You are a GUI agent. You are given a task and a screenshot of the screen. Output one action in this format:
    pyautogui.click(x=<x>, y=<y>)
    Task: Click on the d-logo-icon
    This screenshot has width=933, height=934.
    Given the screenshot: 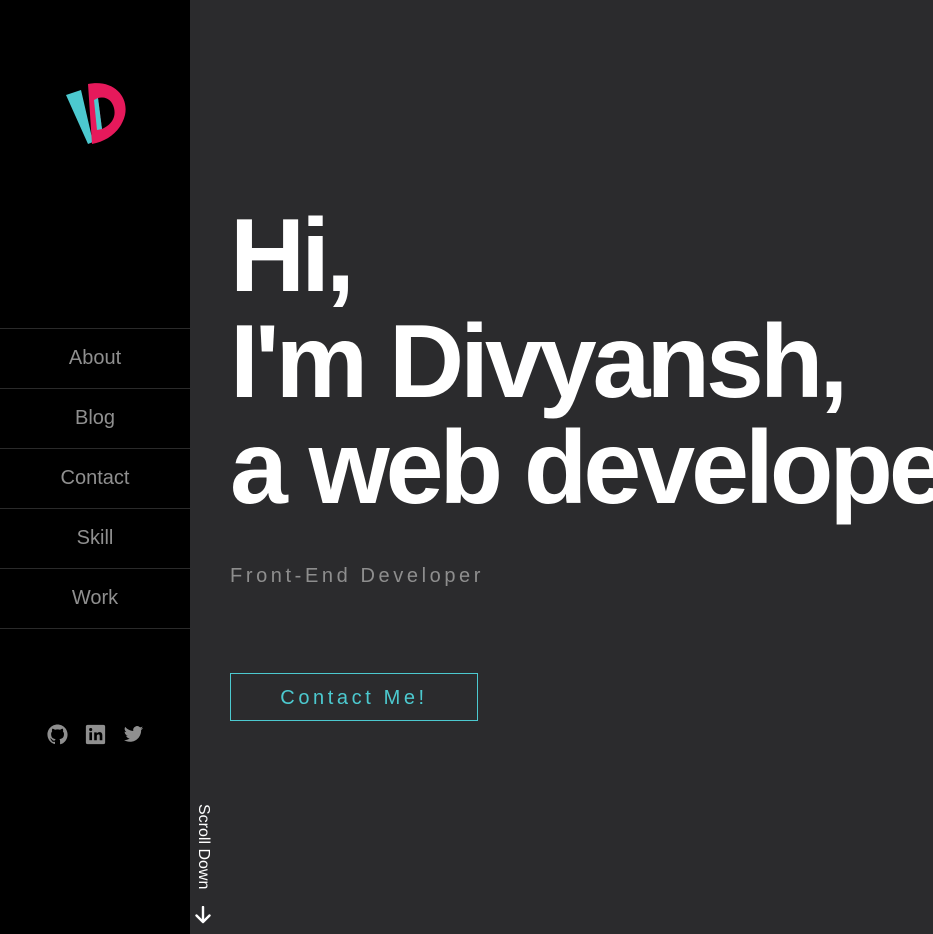 What is the action you would take?
    pyautogui.click(x=96, y=113)
    